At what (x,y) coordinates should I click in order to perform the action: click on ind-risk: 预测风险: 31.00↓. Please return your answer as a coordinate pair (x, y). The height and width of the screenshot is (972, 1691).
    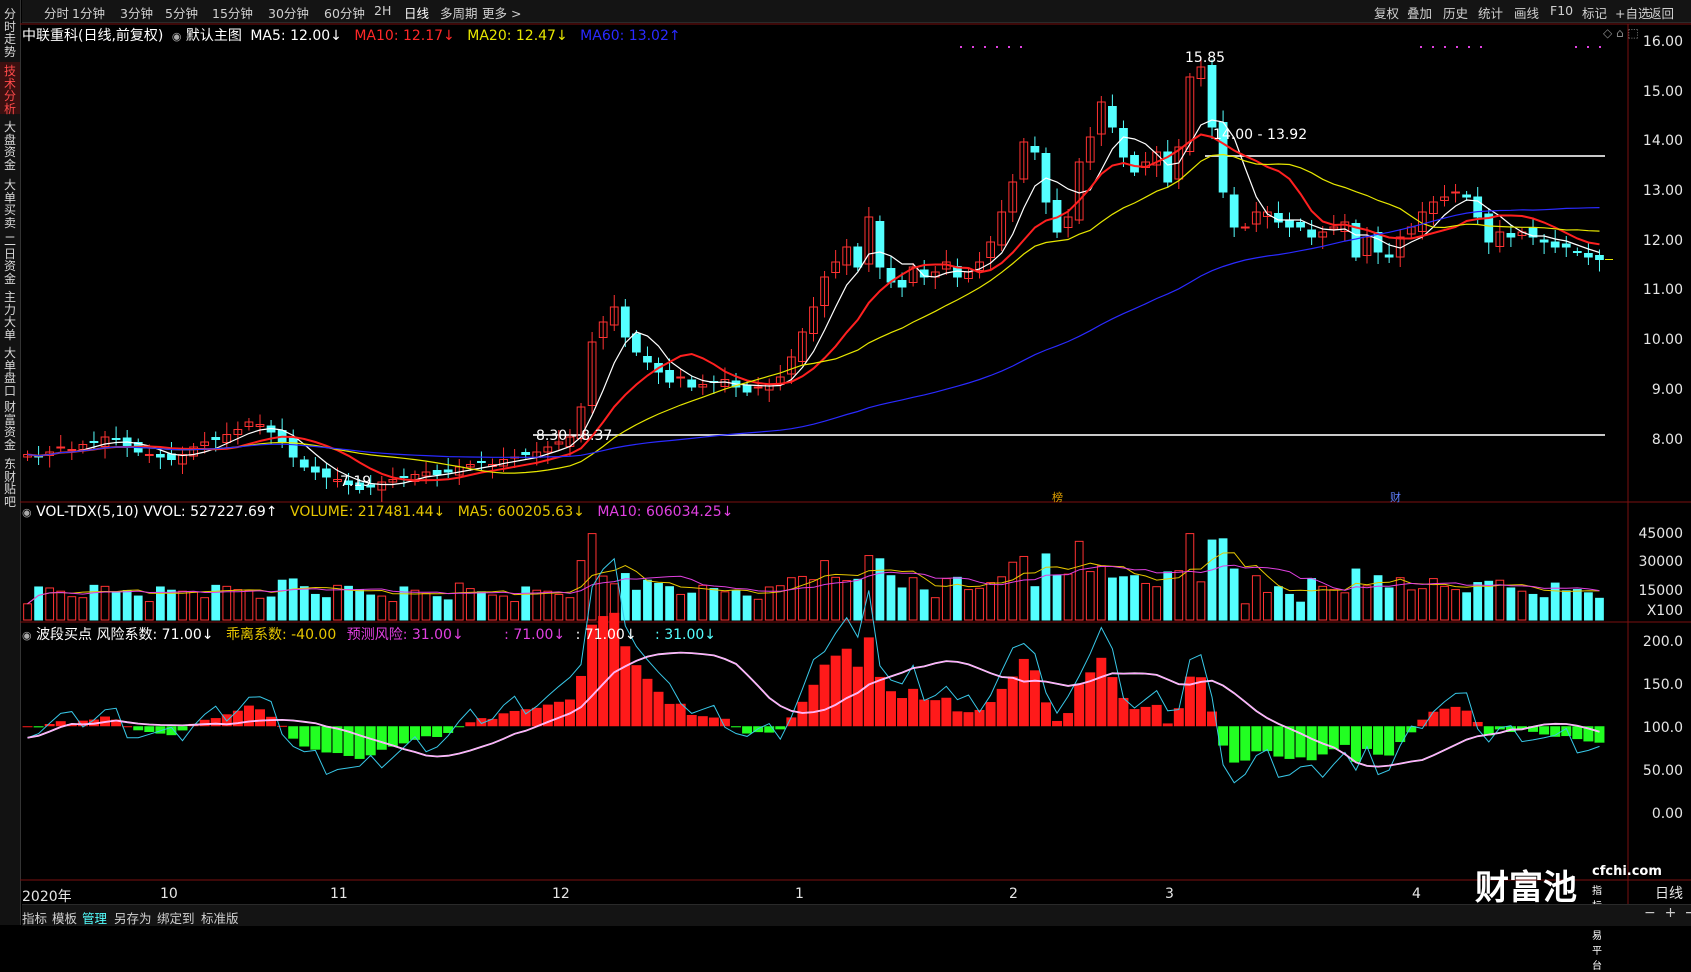
    Looking at the image, I should click on (405, 635).